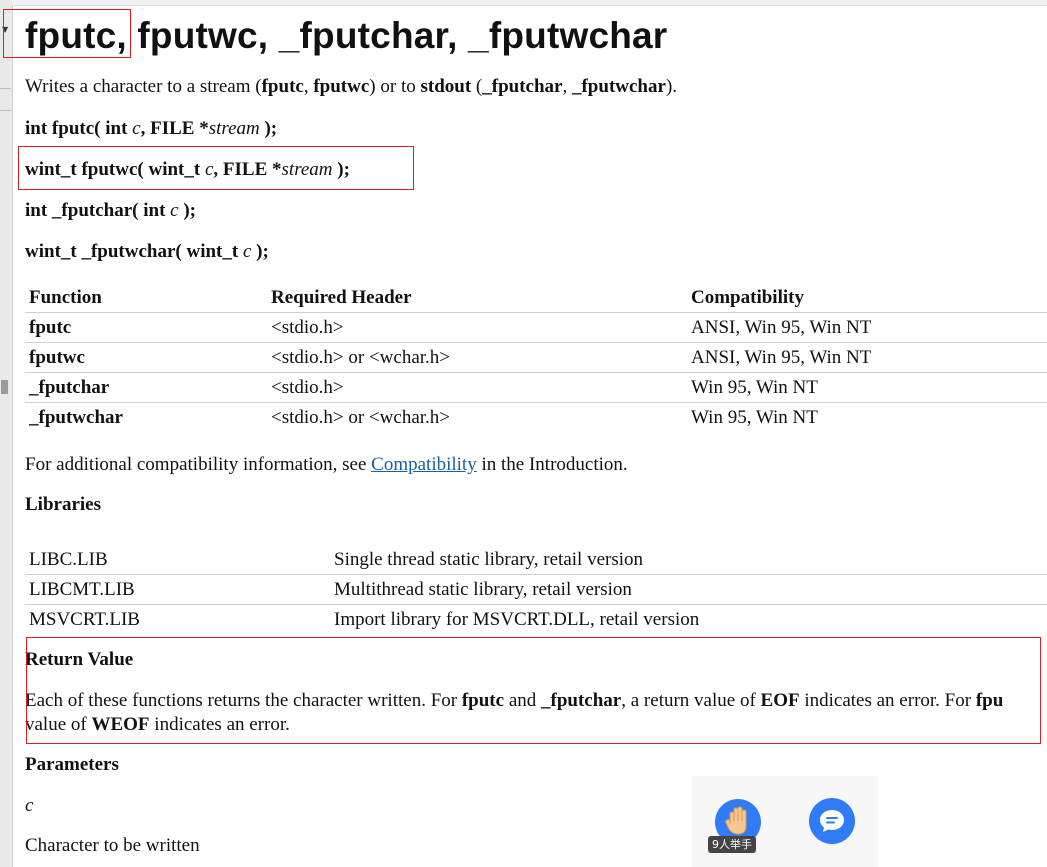  Describe the element at coordinates (424, 464) in the screenshot. I see `compatibility-link: Compatibility` at that location.